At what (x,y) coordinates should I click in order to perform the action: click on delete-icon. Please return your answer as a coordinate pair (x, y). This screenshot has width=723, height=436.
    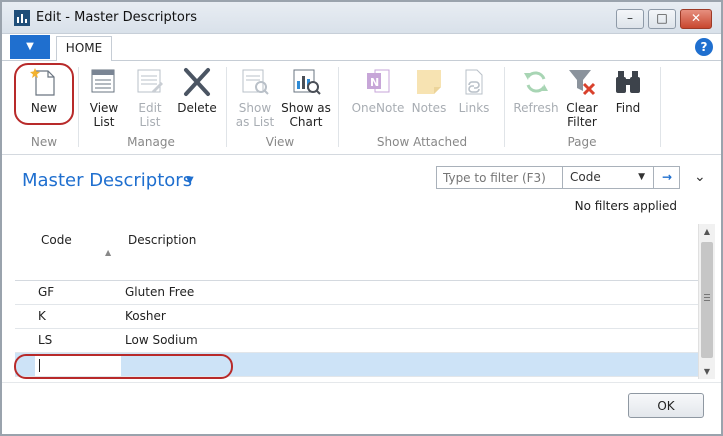
    Looking at the image, I should click on (197, 82).